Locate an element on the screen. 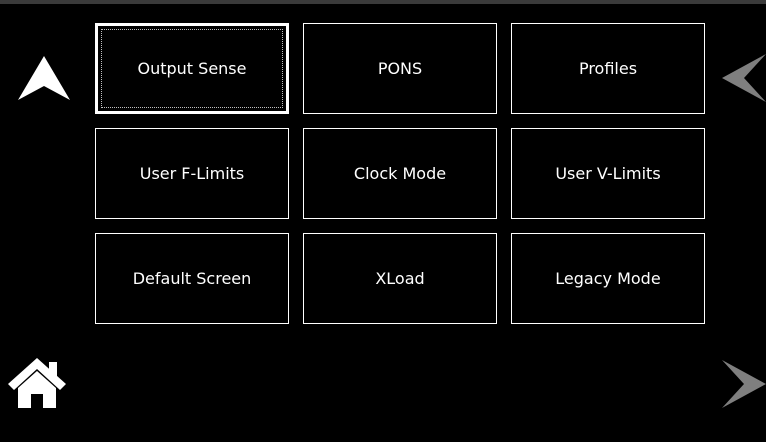 The image size is (766, 442). up-button is located at coordinates (44, 78).